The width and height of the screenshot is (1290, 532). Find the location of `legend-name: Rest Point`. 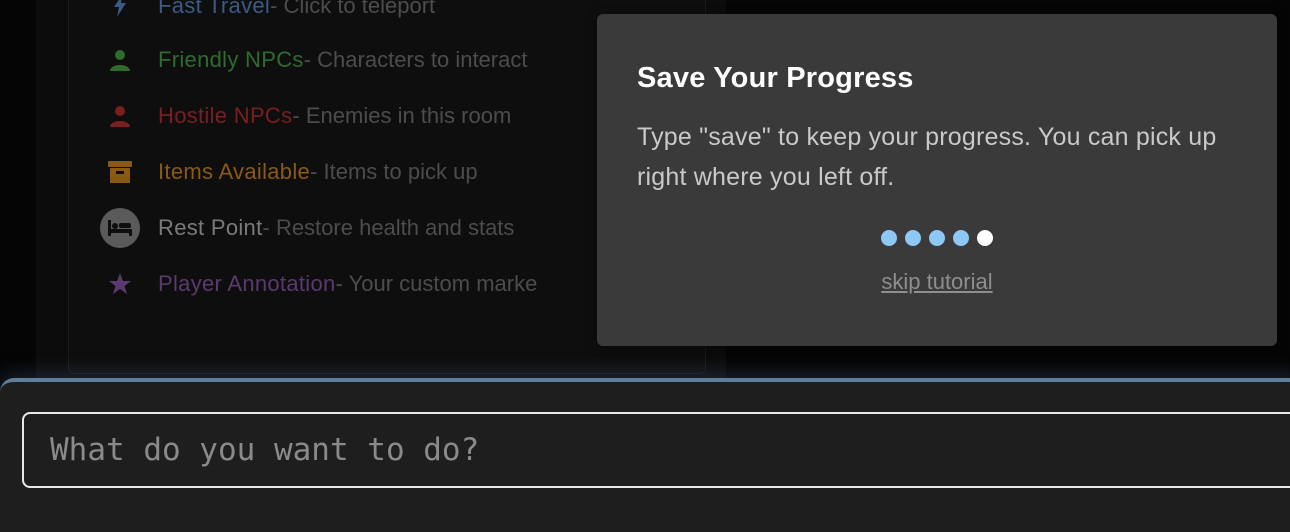

legend-name: Rest Point is located at coordinates (210, 227).